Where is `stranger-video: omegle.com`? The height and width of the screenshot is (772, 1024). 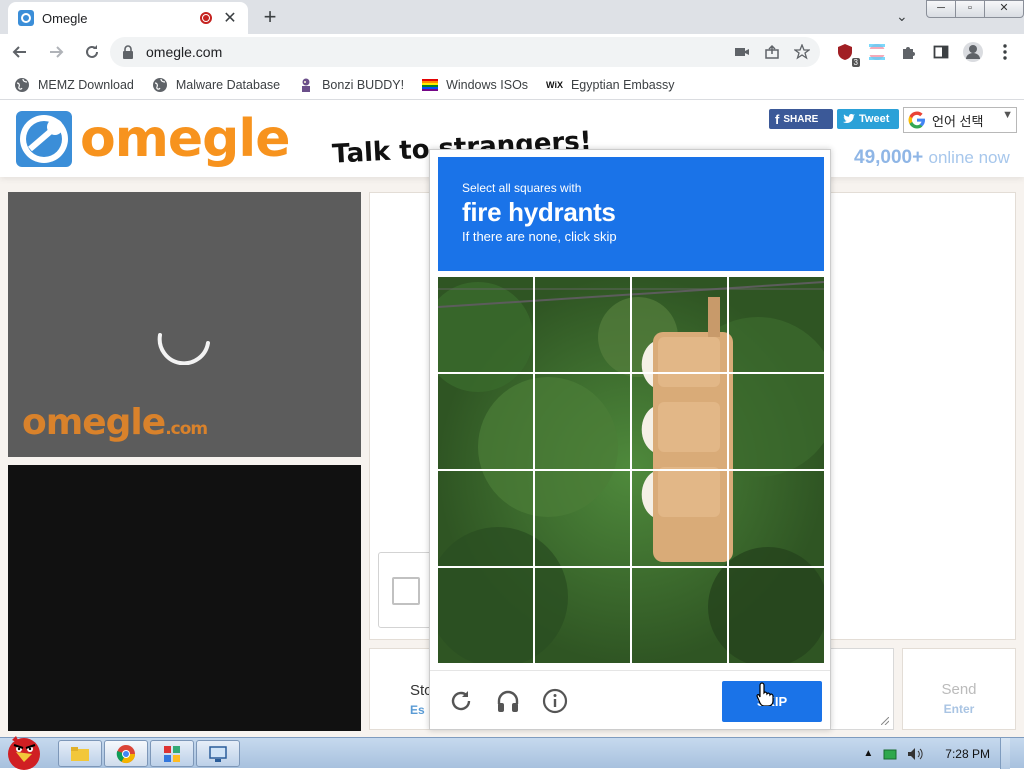
stranger-video: omegle.com is located at coordinates (184, 324).